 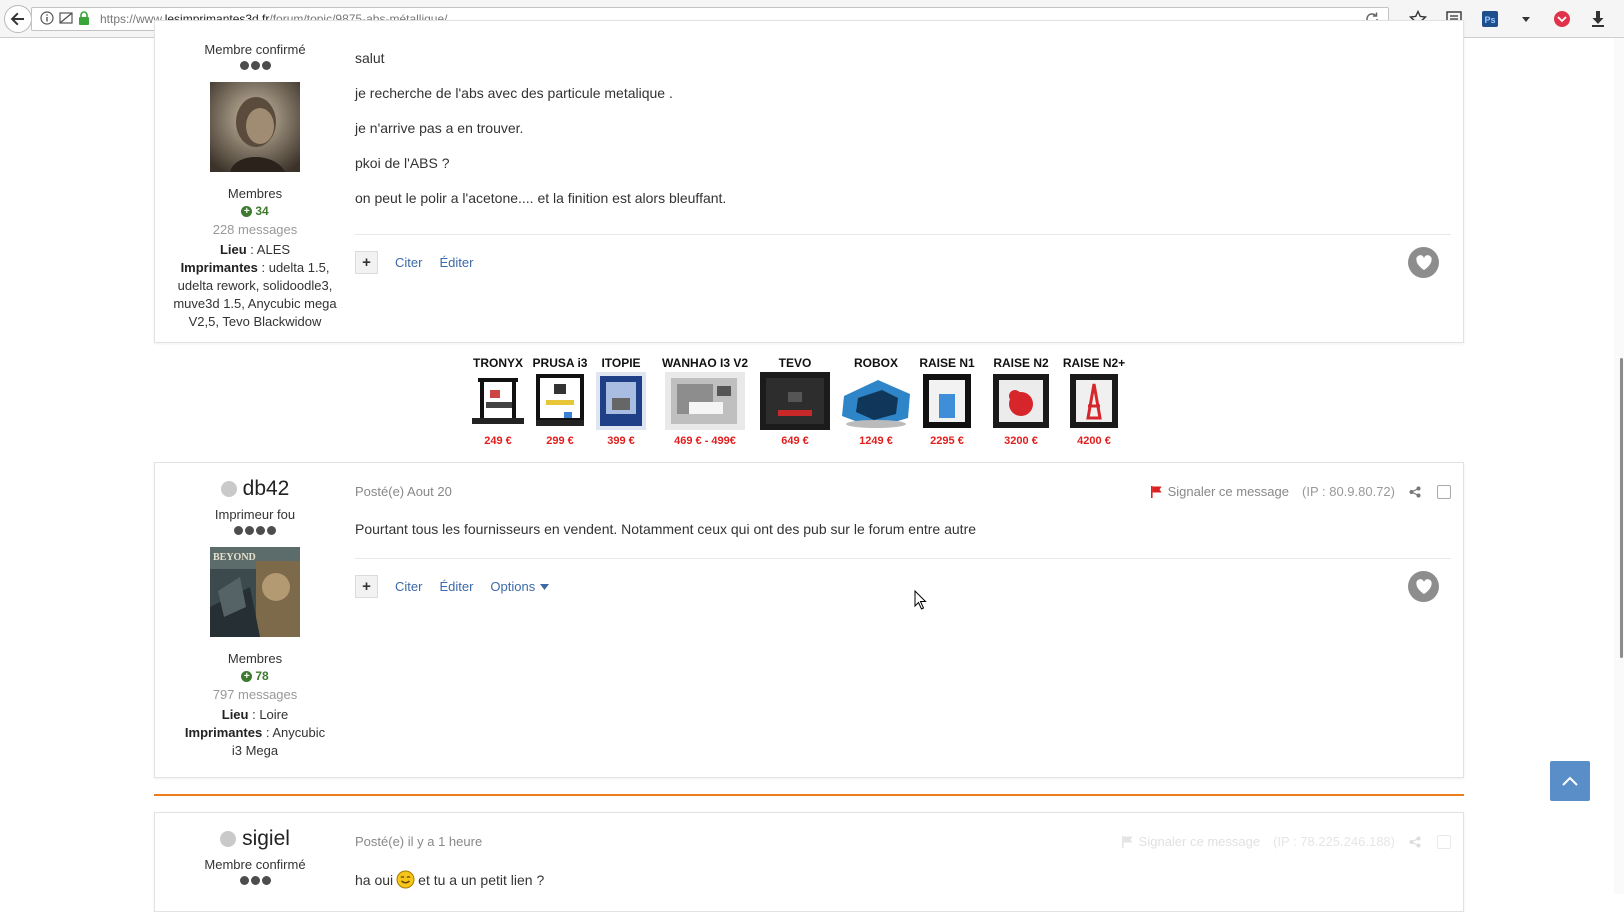 What do you see at coordinates (255, 514) in the screenshot?
I see `author-rank: Imprimeur fou` at bounding box center [255, 514].